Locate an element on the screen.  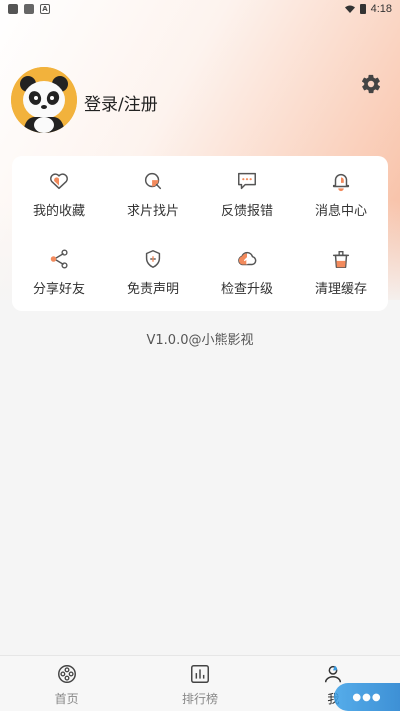
nav-tab-label: 排行榜 is located at coordinates (199, 699).